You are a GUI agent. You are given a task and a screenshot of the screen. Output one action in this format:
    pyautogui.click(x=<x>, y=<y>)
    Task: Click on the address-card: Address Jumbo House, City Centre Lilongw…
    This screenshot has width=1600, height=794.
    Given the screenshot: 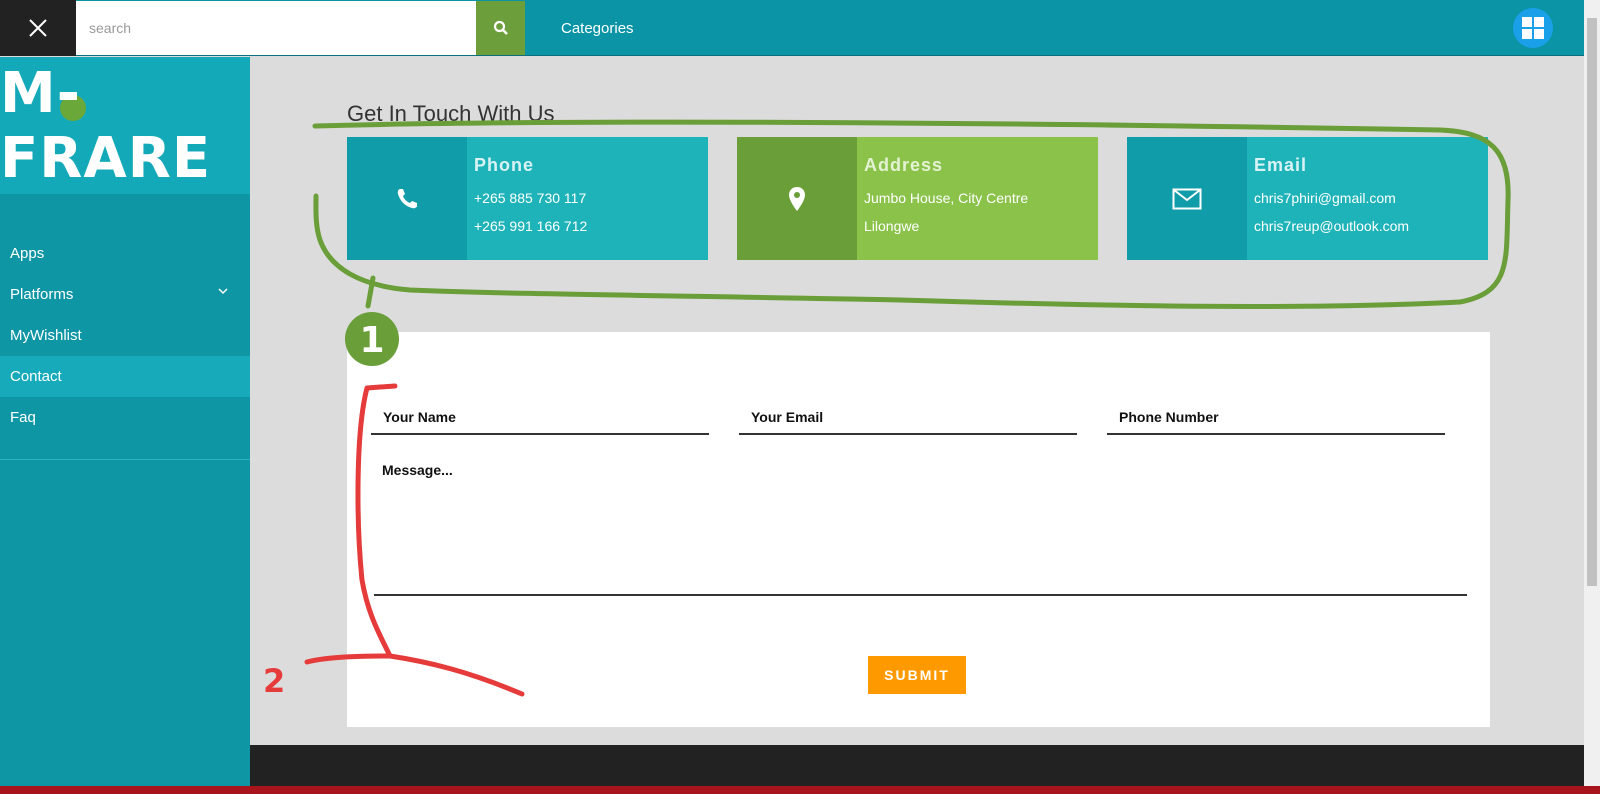 What is the action you would take?
    pyautogui.click(x=917, y=198)
    